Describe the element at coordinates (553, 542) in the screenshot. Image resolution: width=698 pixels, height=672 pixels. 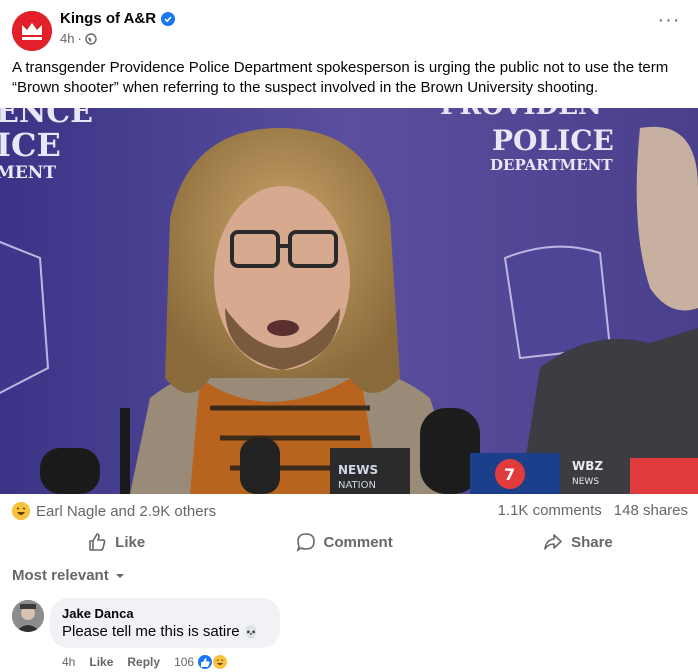
I see `share-icon` at that location.